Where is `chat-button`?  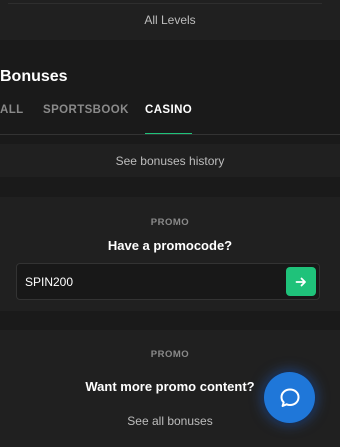 chat-button is located at coordinates (289, 397).